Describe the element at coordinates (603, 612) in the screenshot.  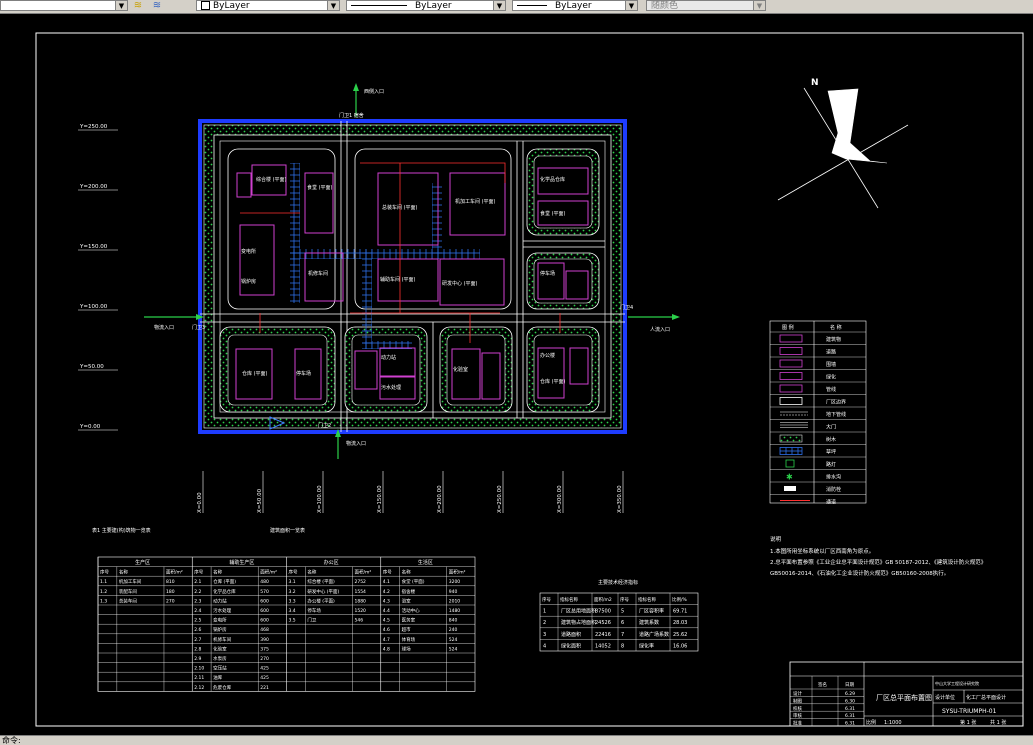
I see `table-cell: 87500` at that location.